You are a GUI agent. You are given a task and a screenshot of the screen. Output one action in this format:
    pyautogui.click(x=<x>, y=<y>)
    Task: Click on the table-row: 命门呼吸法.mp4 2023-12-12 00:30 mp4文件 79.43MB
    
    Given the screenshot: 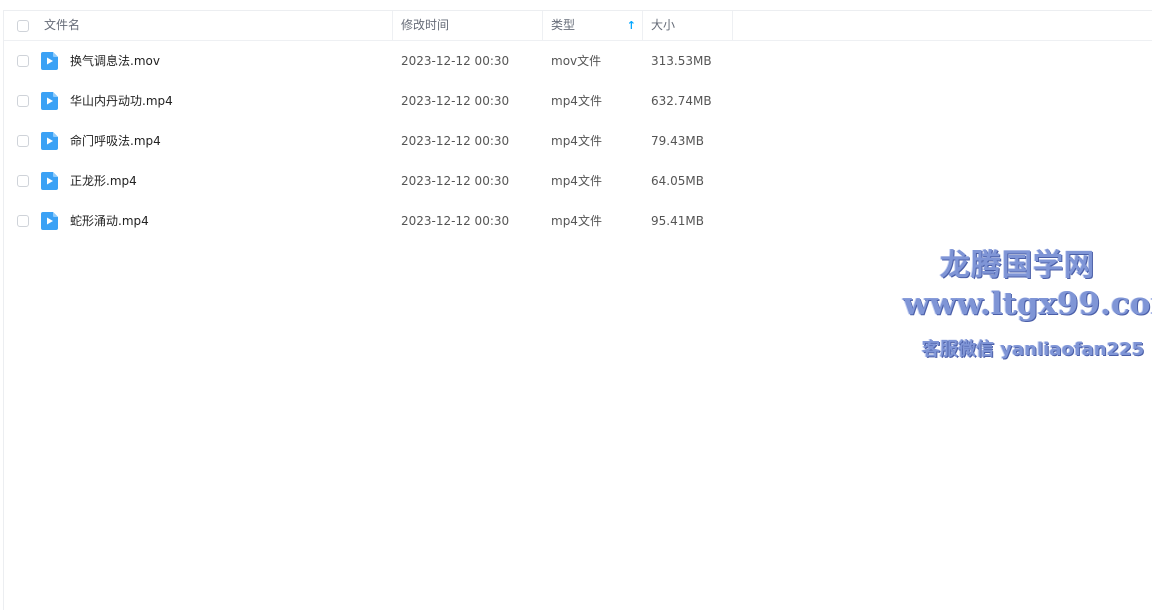 What is the action you would take?
    pyautogui.click(x=578, y=141)
    